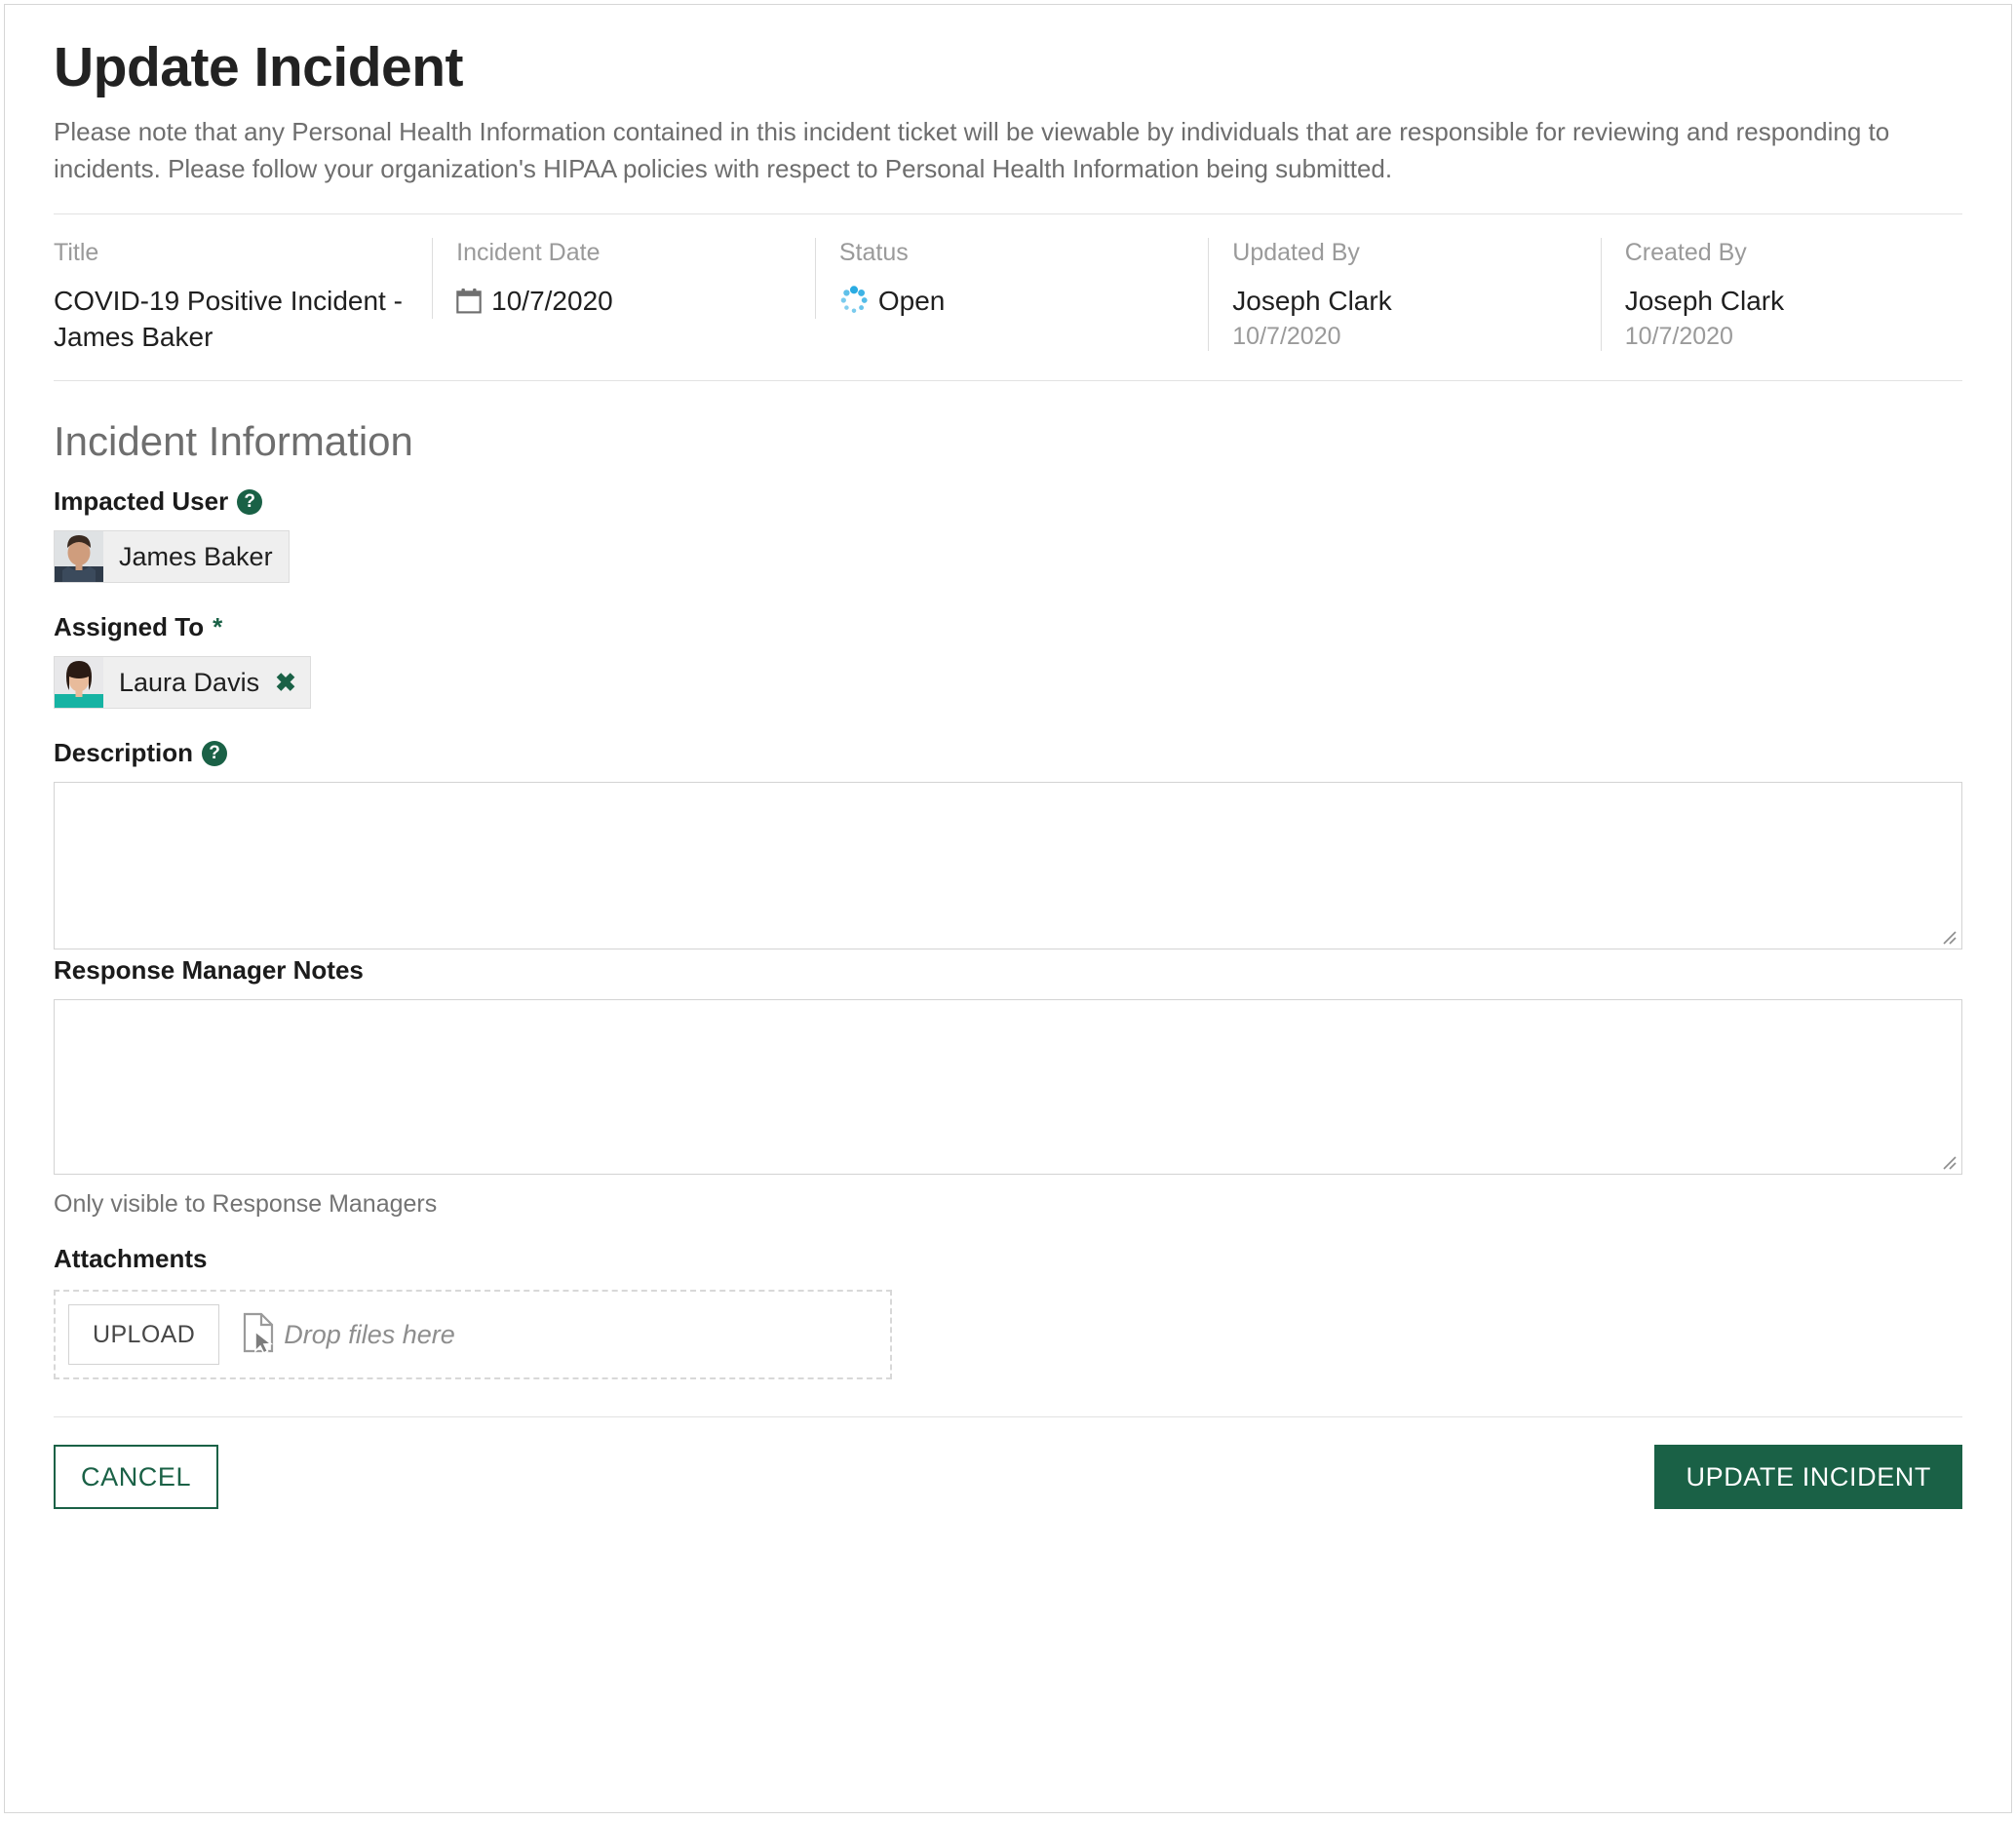 This screenshot has width=2016, height=1821. Describe the element at coordinates (1008, 1087) in the screenshot. I see `response-manager-notes-textarea` at that location.